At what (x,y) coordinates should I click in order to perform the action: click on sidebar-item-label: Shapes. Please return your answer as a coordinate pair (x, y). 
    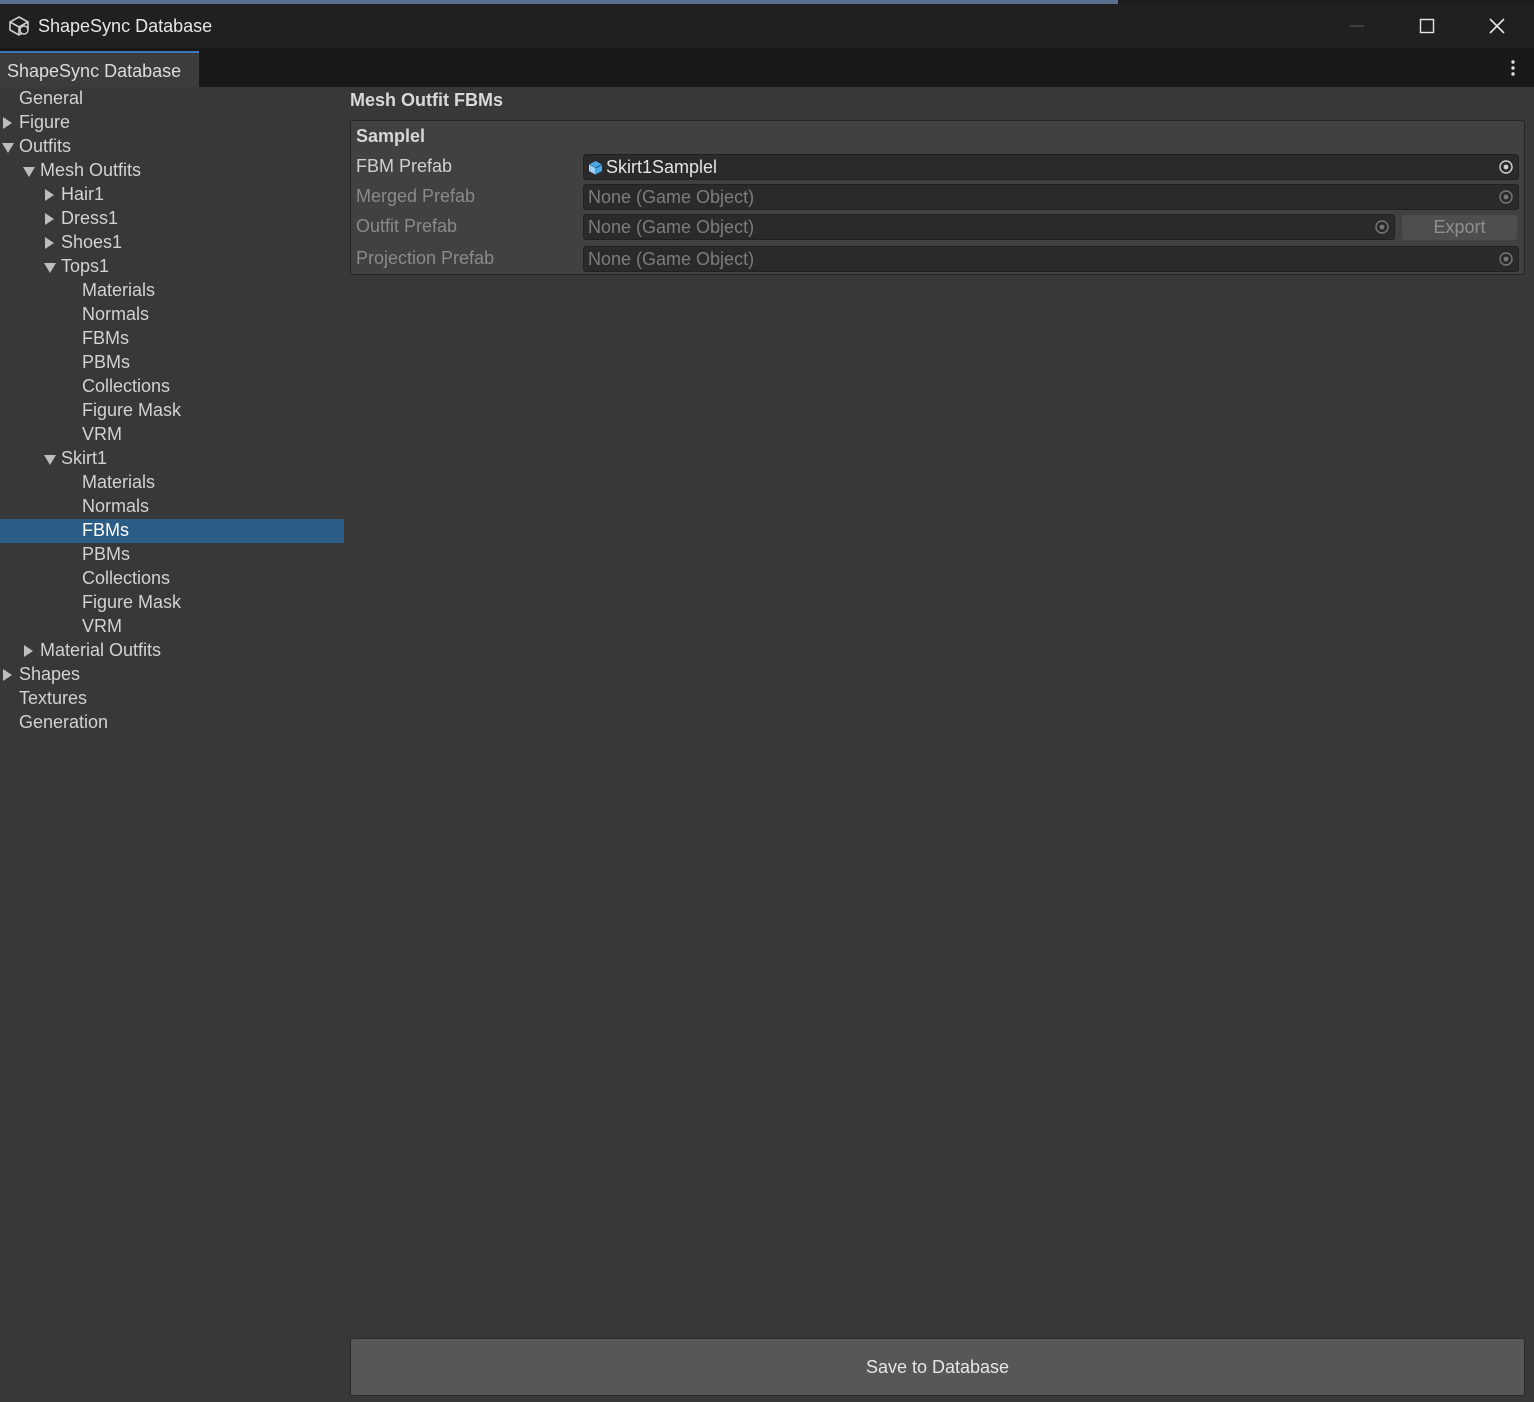
    Looking at the image, I should click on (50, 674).